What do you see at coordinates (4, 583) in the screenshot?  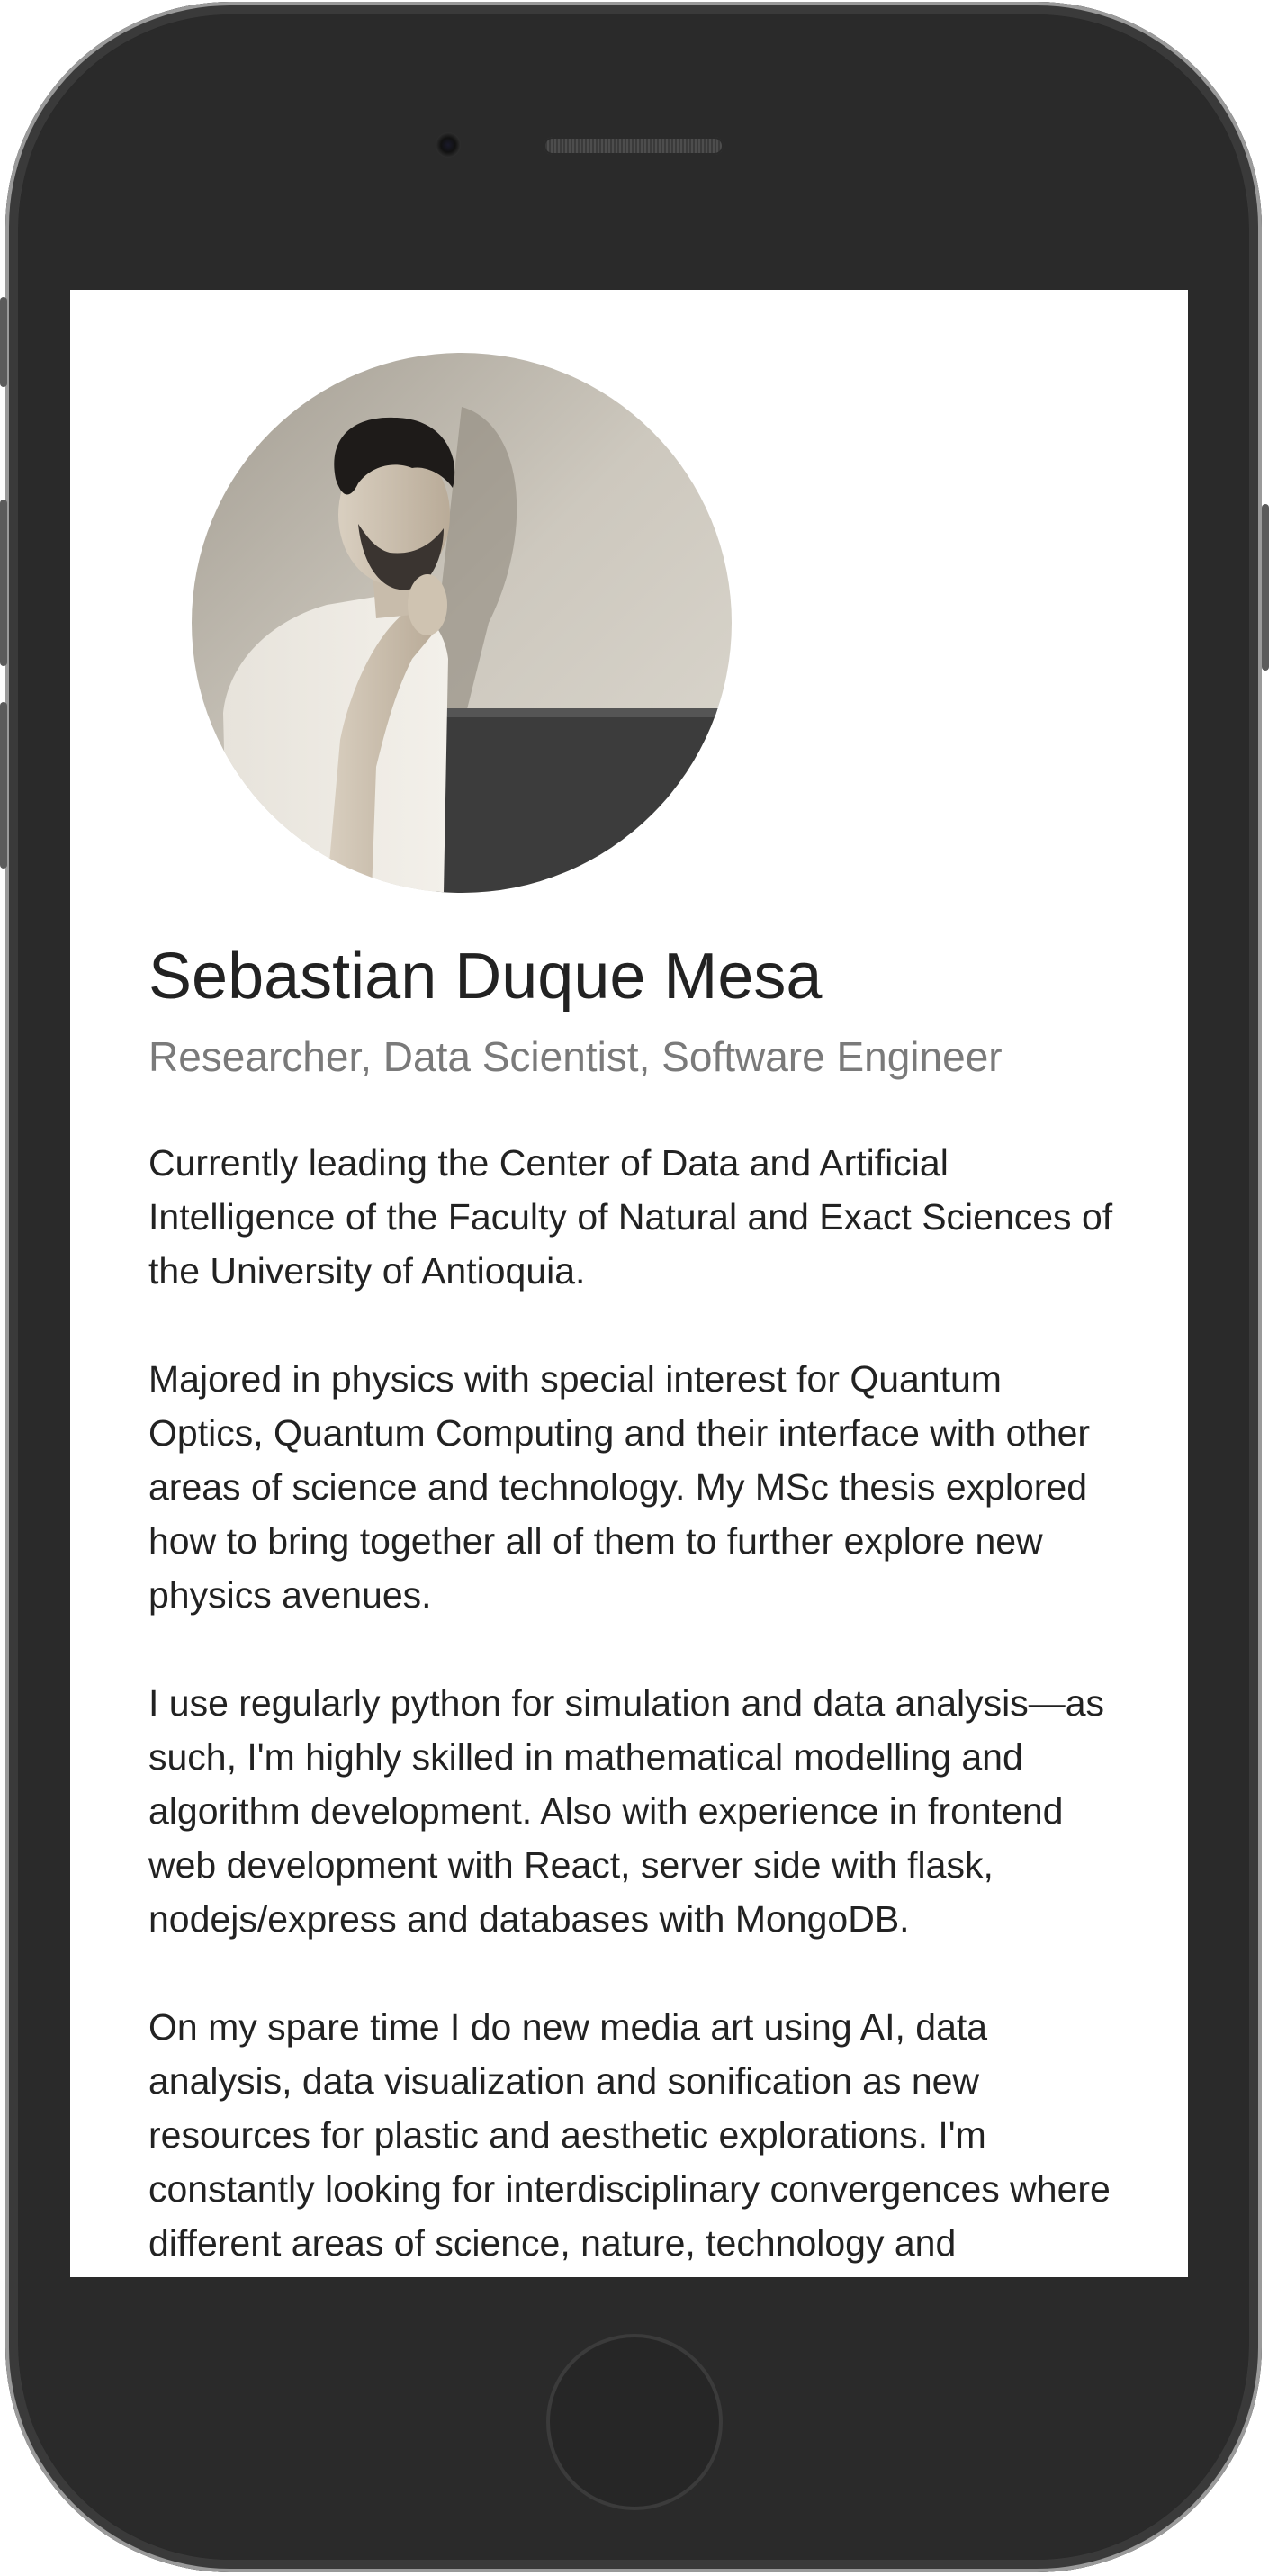 I see `volume-up-button` at bounding box center [4, 583].